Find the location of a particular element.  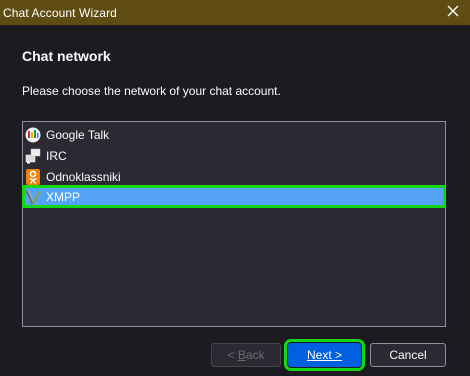

network-item-label: XMPP is located at coordinates (63, 196).